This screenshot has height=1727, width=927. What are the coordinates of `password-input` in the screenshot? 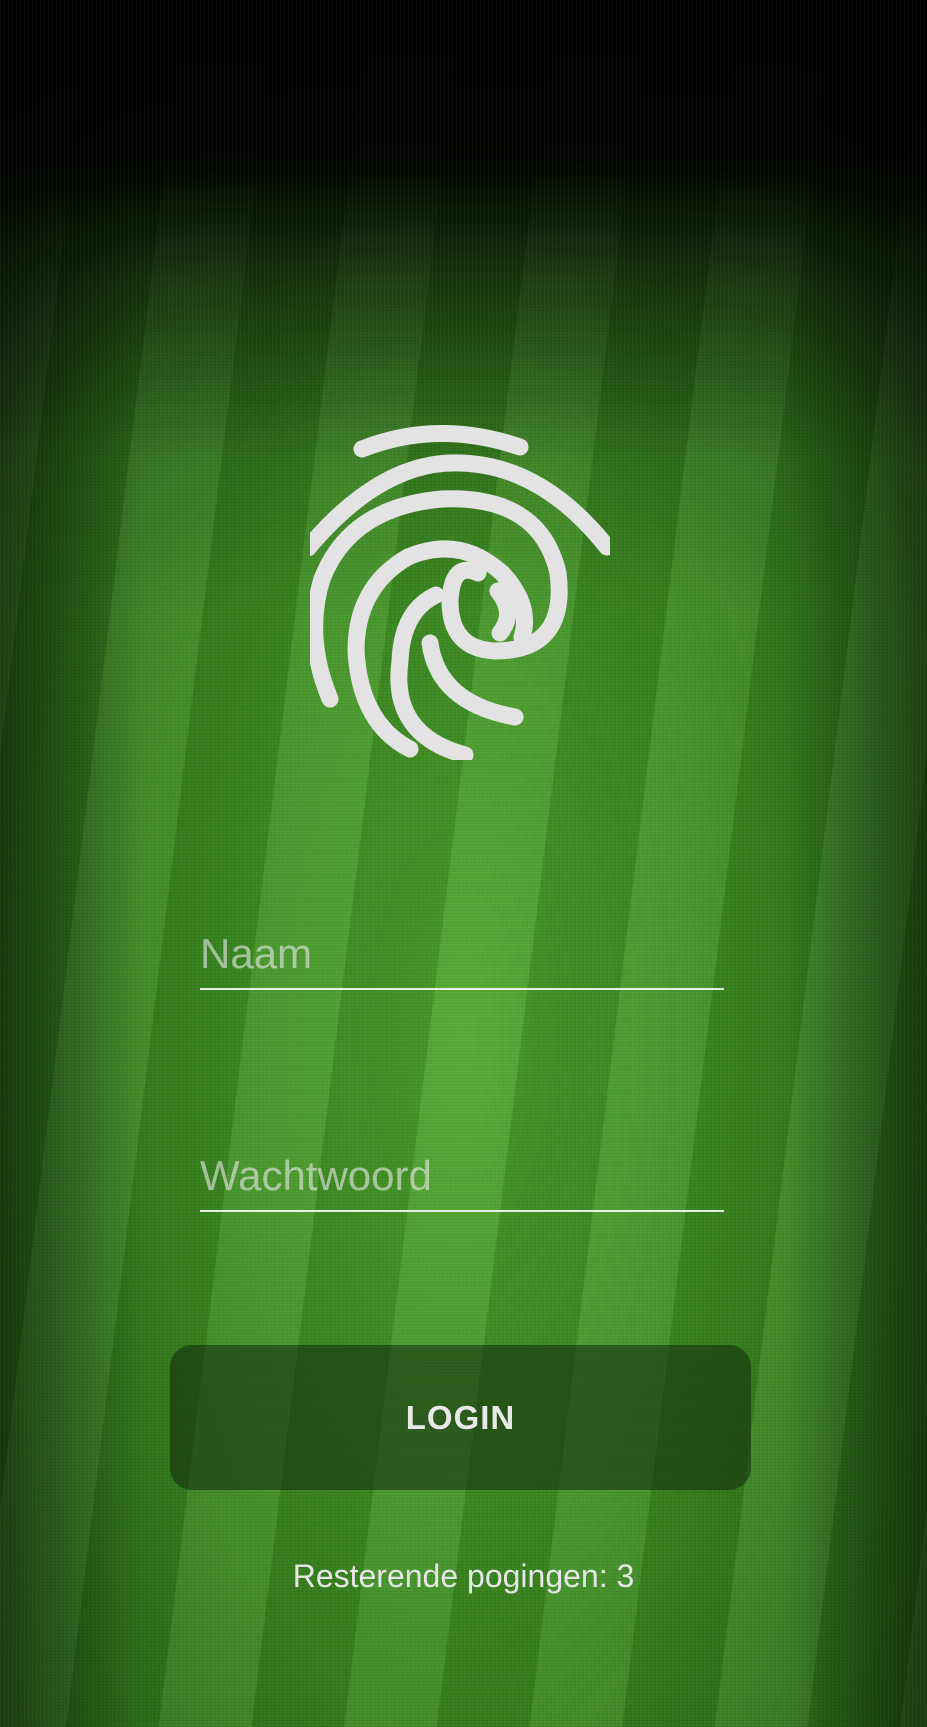 It's located at (462, 1176).